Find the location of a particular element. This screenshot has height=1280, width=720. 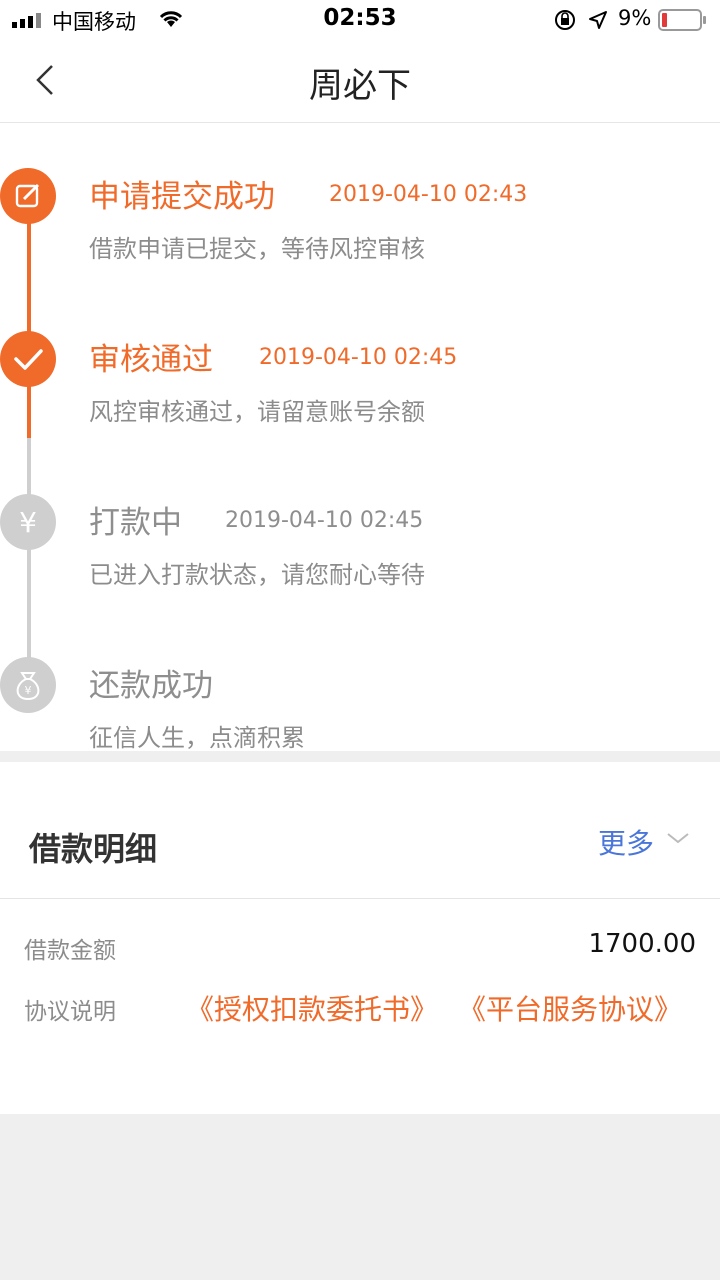

timeline-line-active is located at coordinates (29, 317).